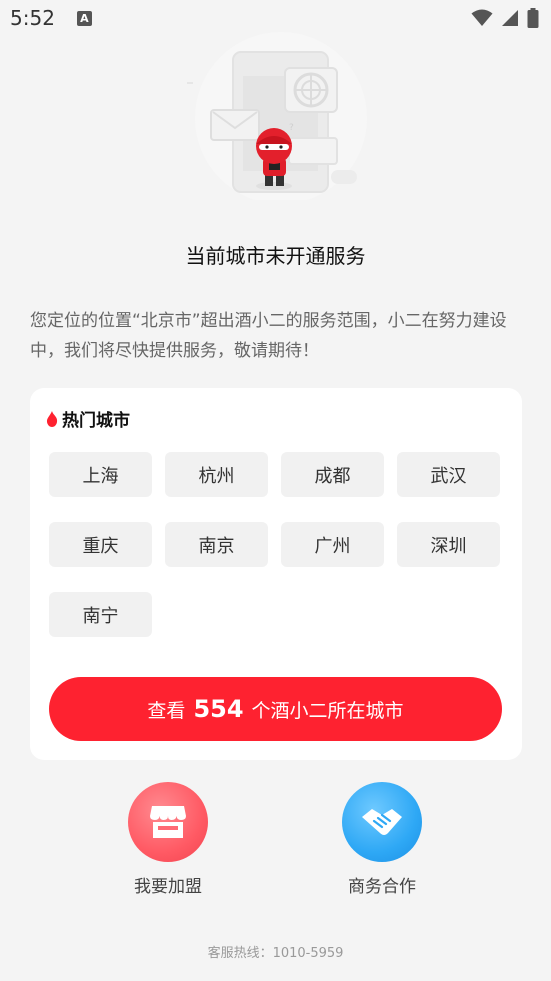 This screenshot has width=551, height=981. What do you see at coordinates (52, 418) in the screenshot?
I see `fire-icon` at bounding box center [52, 418].